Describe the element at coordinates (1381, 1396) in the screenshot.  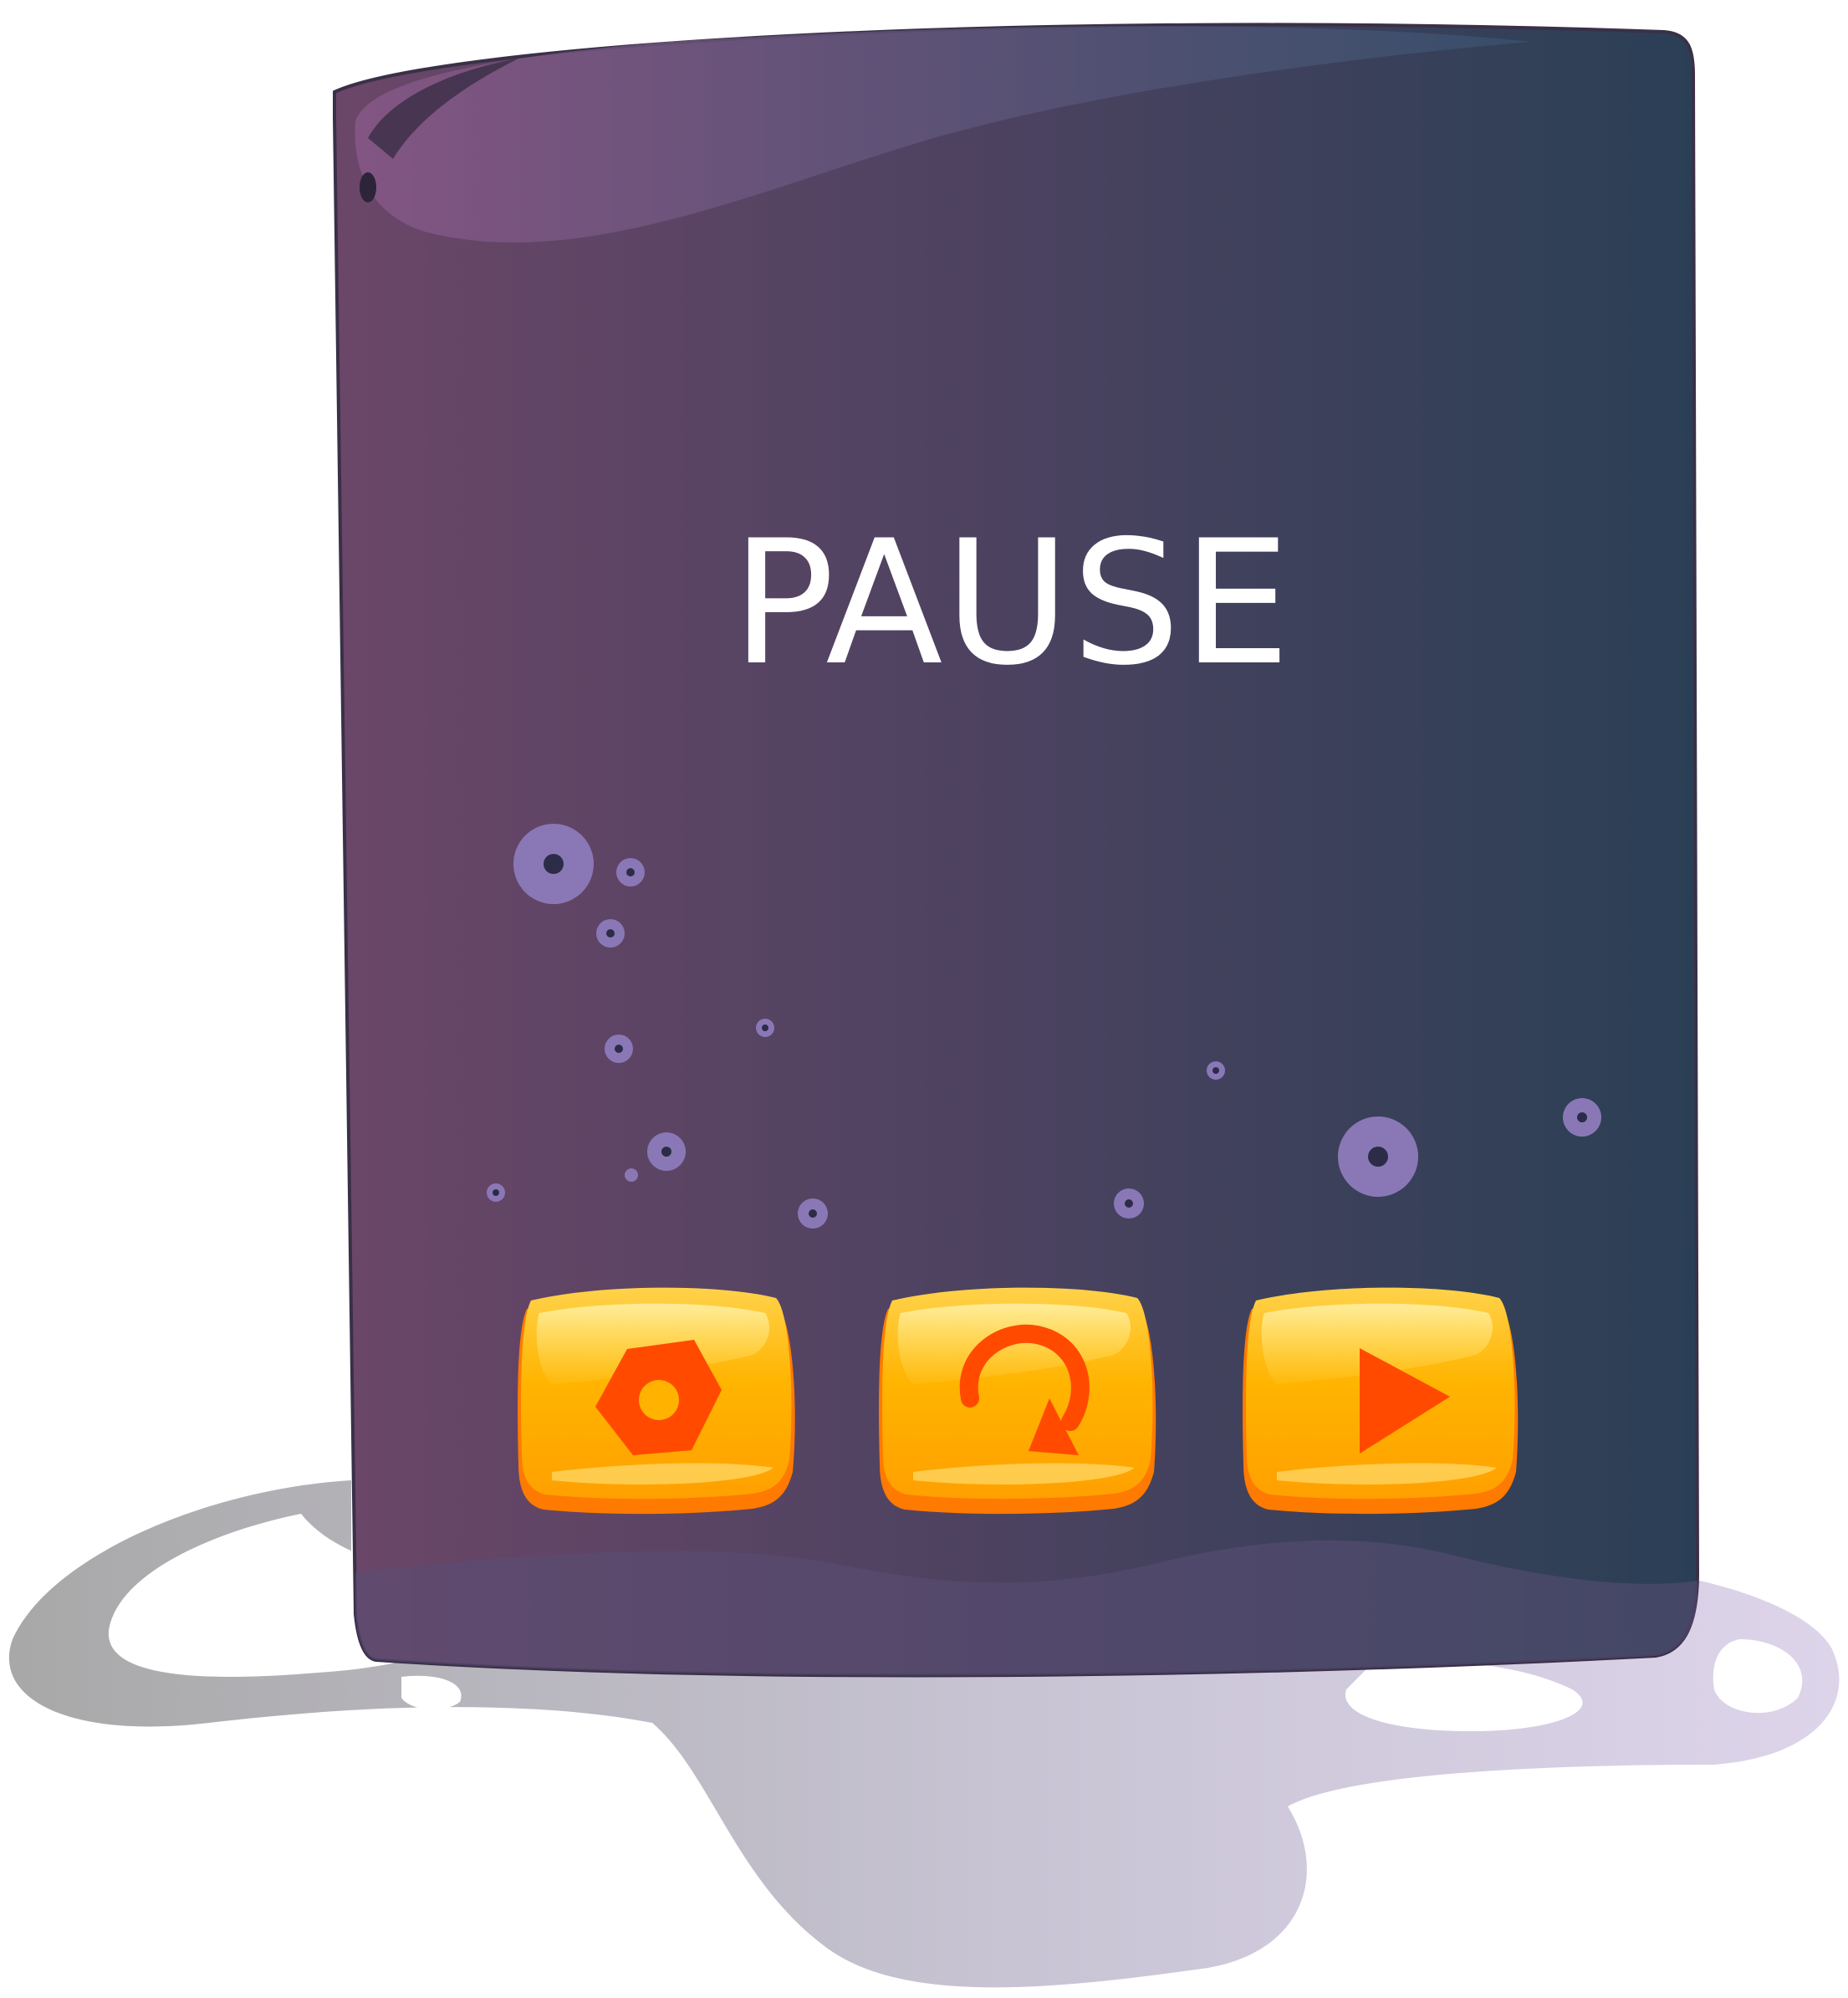
I see `resume-button-hit` at that location.